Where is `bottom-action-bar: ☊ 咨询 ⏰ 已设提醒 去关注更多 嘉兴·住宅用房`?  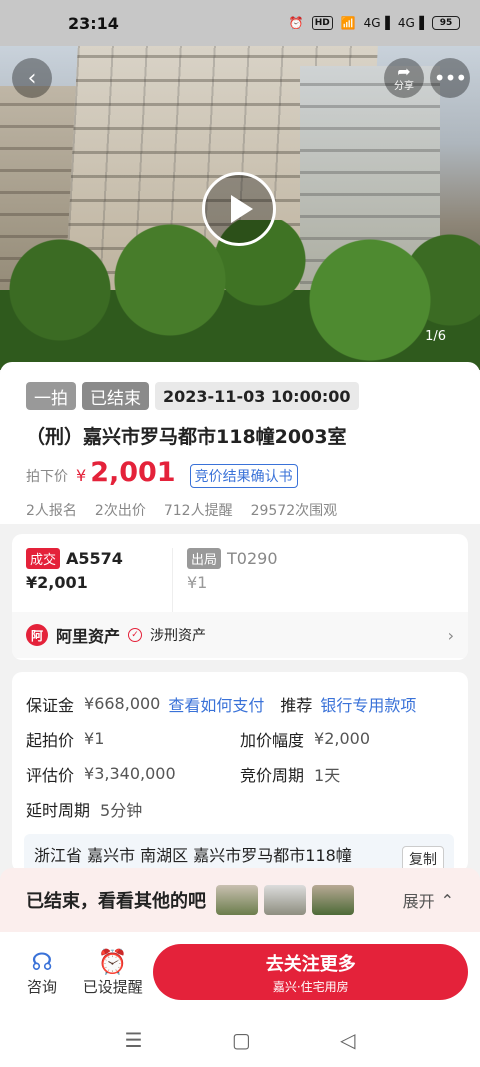
bottom-action-bar: ☊ 咨询 ⏰ 已设提醒 去关注更多 嘉兴·住宅用房 is located at coordinates (240, 972).